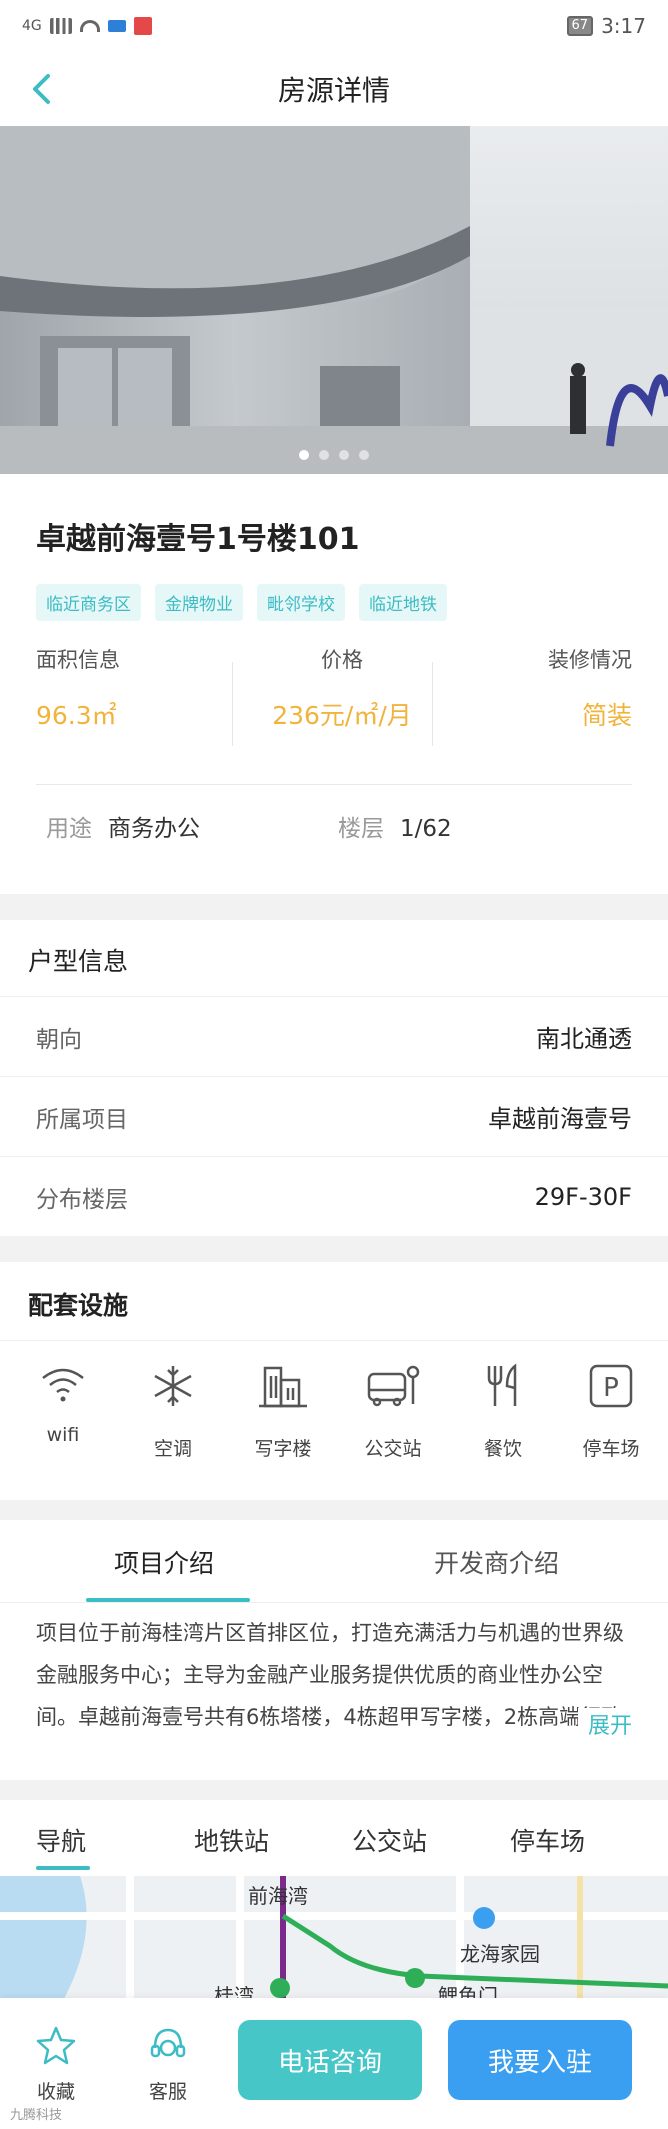  What do you see at coordinates (173, 1411) in the screenshot?
I see `facility-ac: 空调` at bounding box center [173, 1411].